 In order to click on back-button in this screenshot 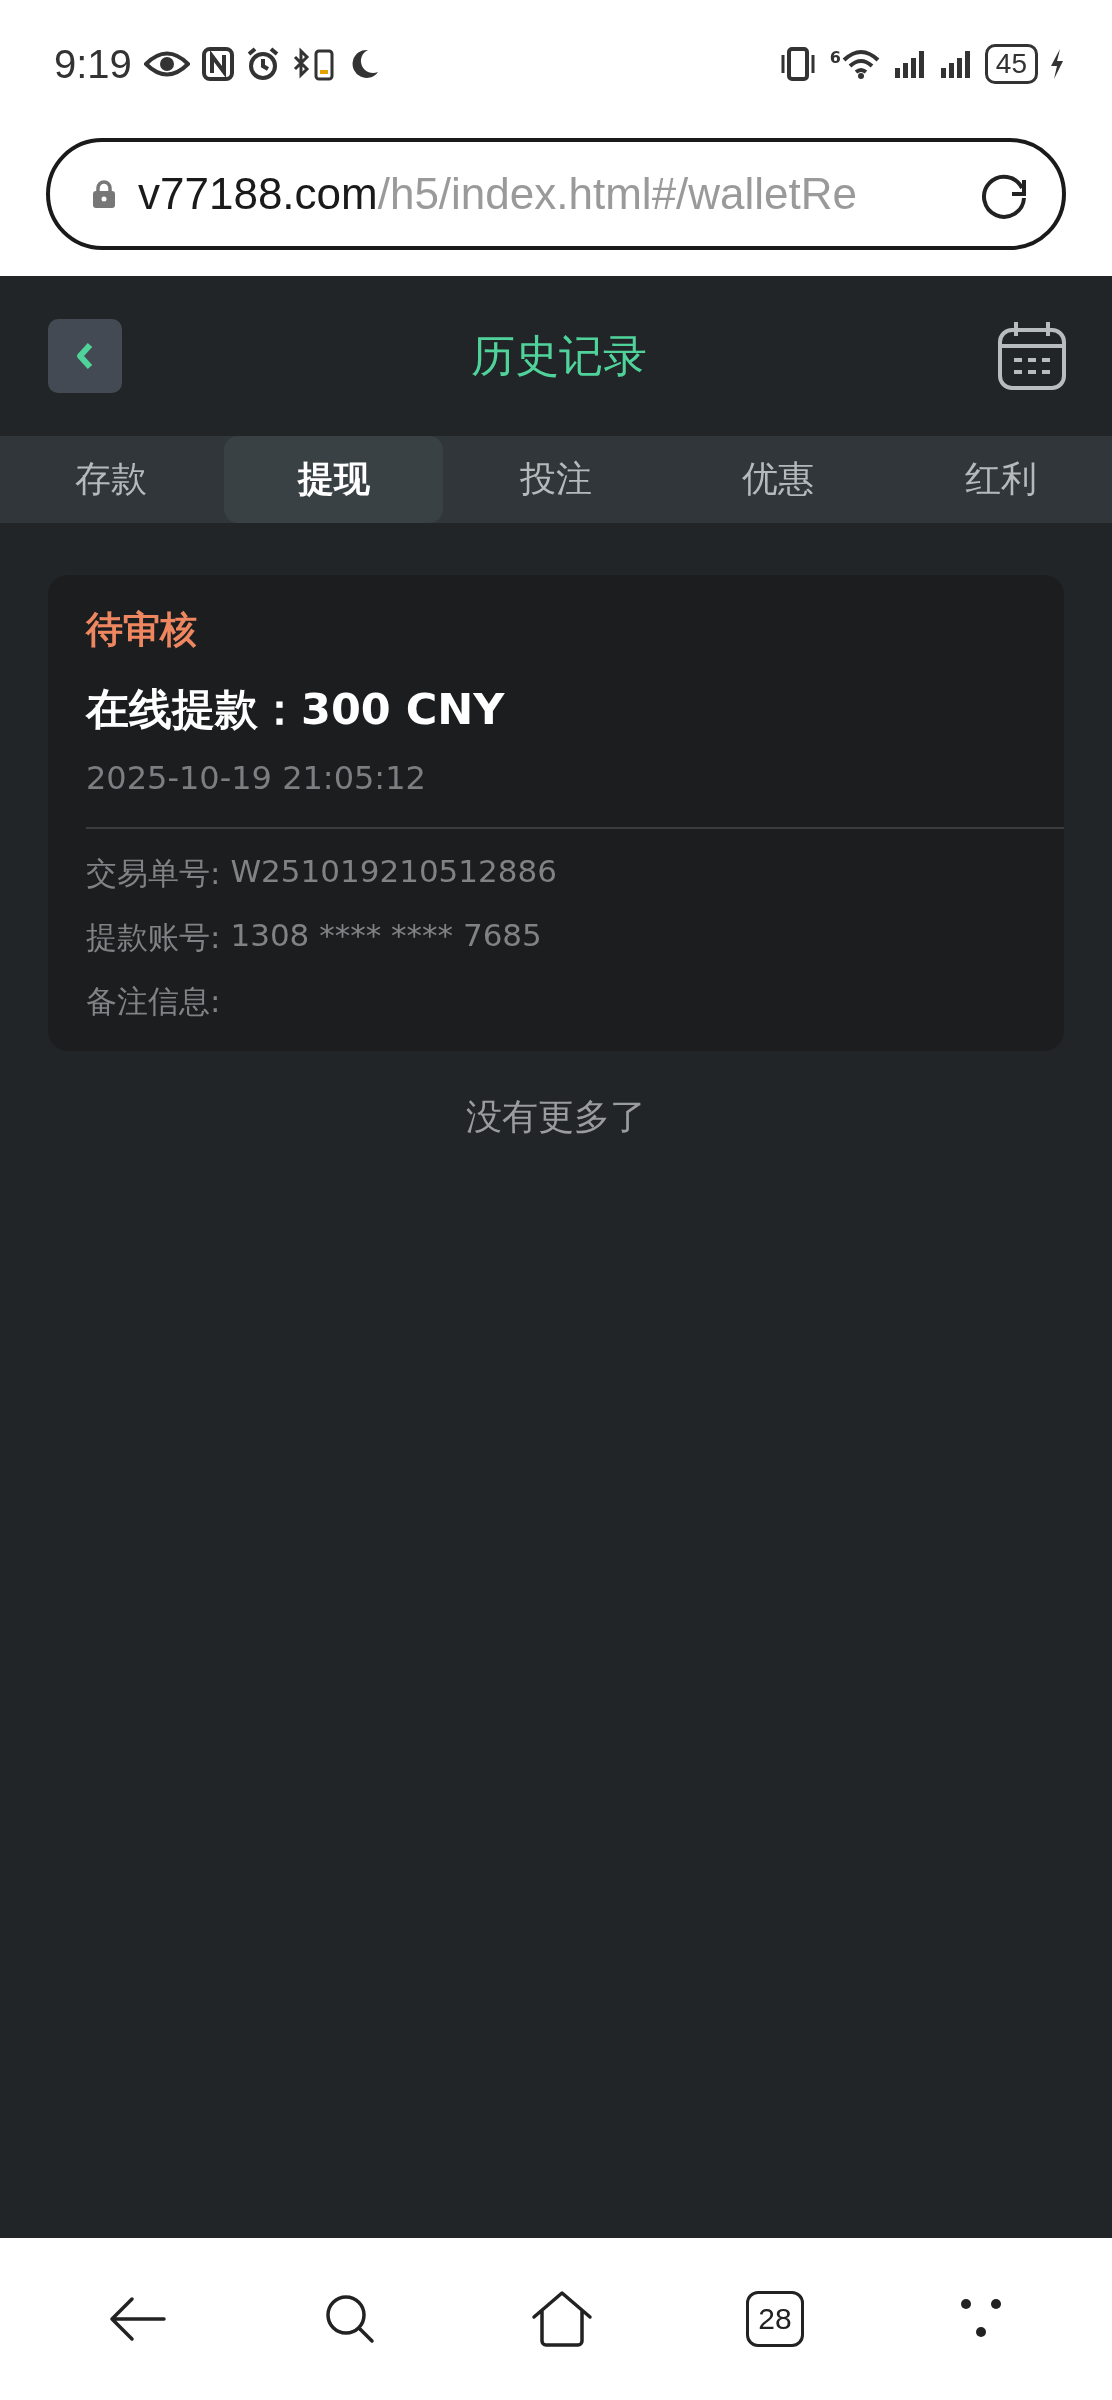, I will do `click(85, 356)`.